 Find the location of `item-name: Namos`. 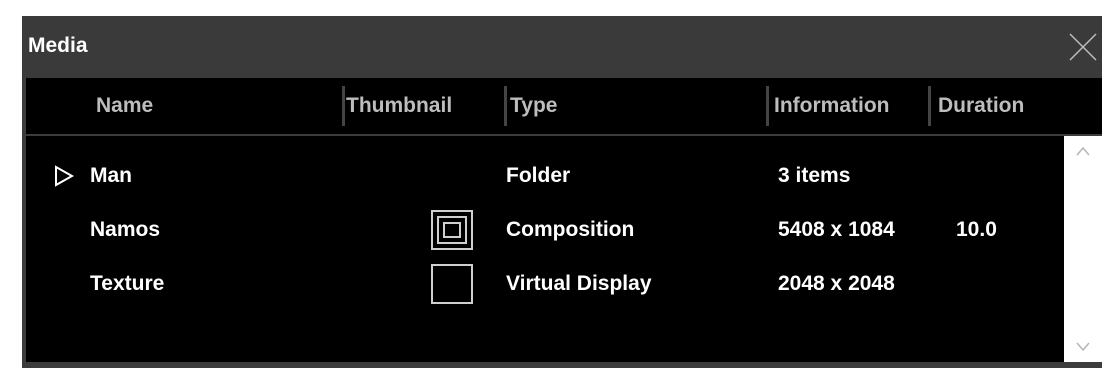

item-name: Namos is located at coordinates (125, 229).